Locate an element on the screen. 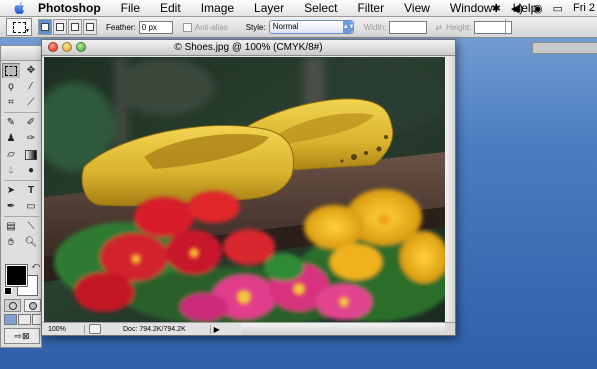  pen-icon: ✒ is located at coordinates (11, 206).